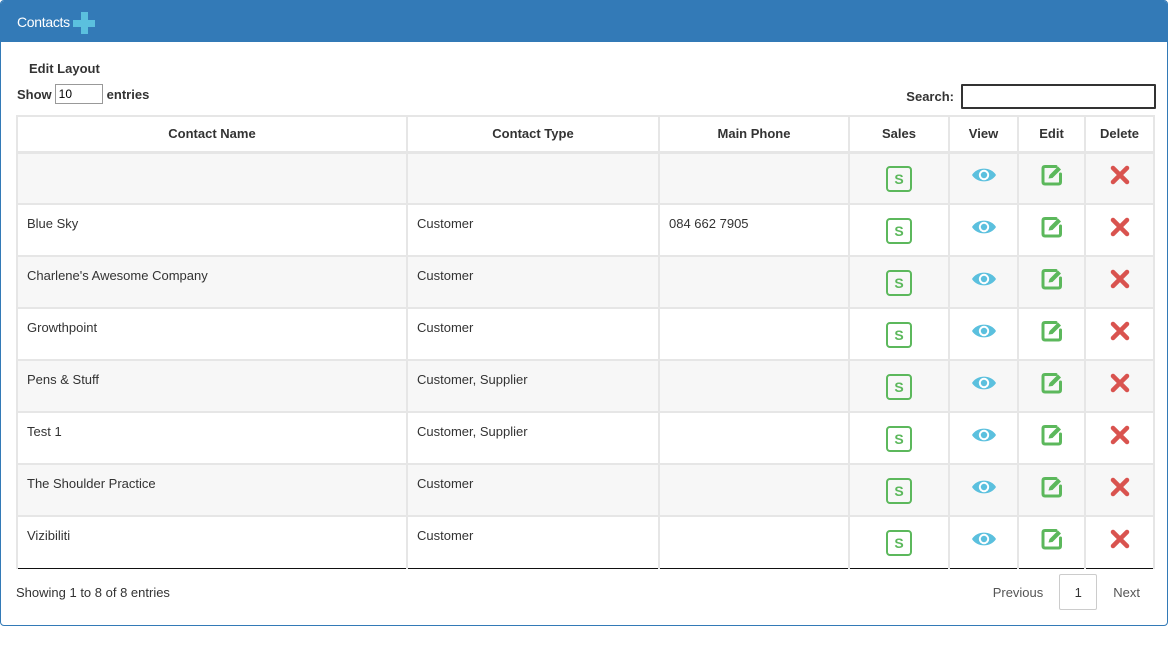 Image resolution: width=1170 pixels, height=647 pixels. I want to click on search-control: Search:, so click(1031, 96).